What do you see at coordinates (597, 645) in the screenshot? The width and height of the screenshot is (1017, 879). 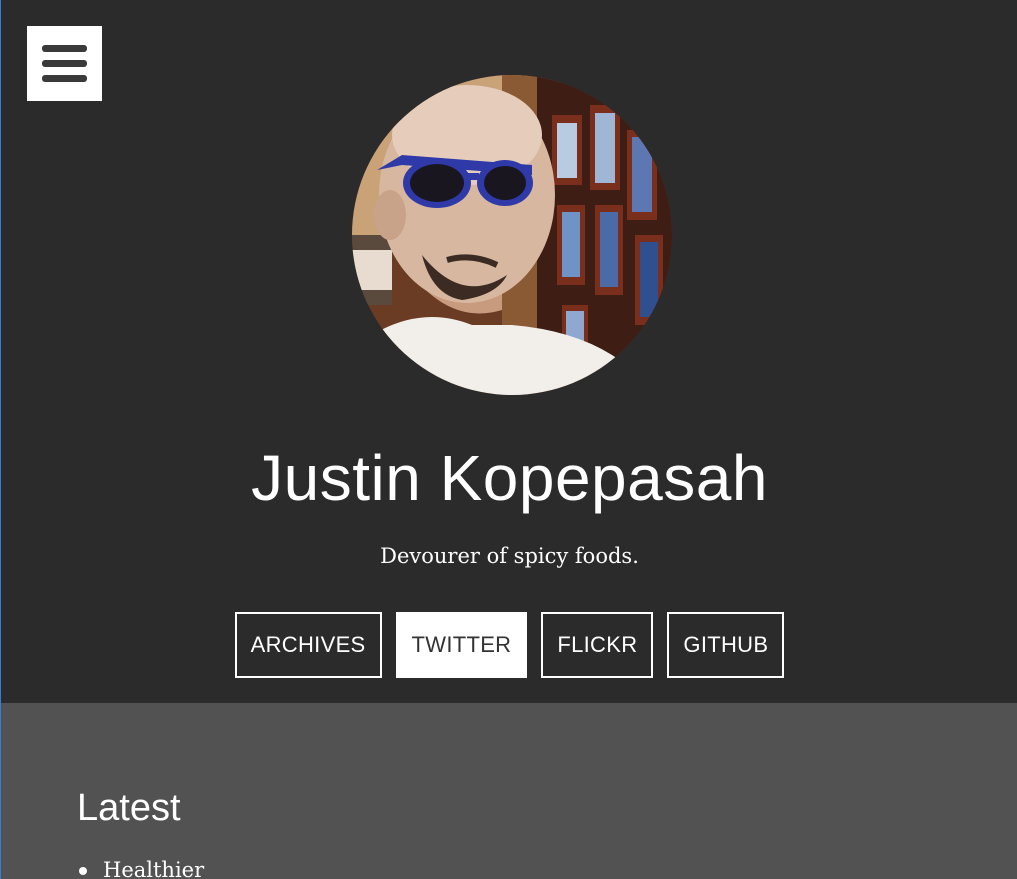 I see `flickr-link: Flickr` at bounding box center [597, 645].